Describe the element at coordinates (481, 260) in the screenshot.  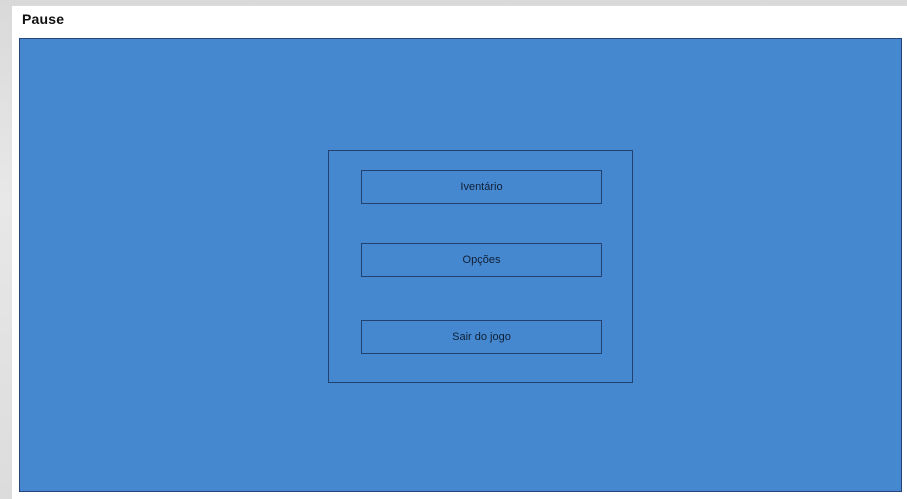
I see `options-button: Opções` at that location.